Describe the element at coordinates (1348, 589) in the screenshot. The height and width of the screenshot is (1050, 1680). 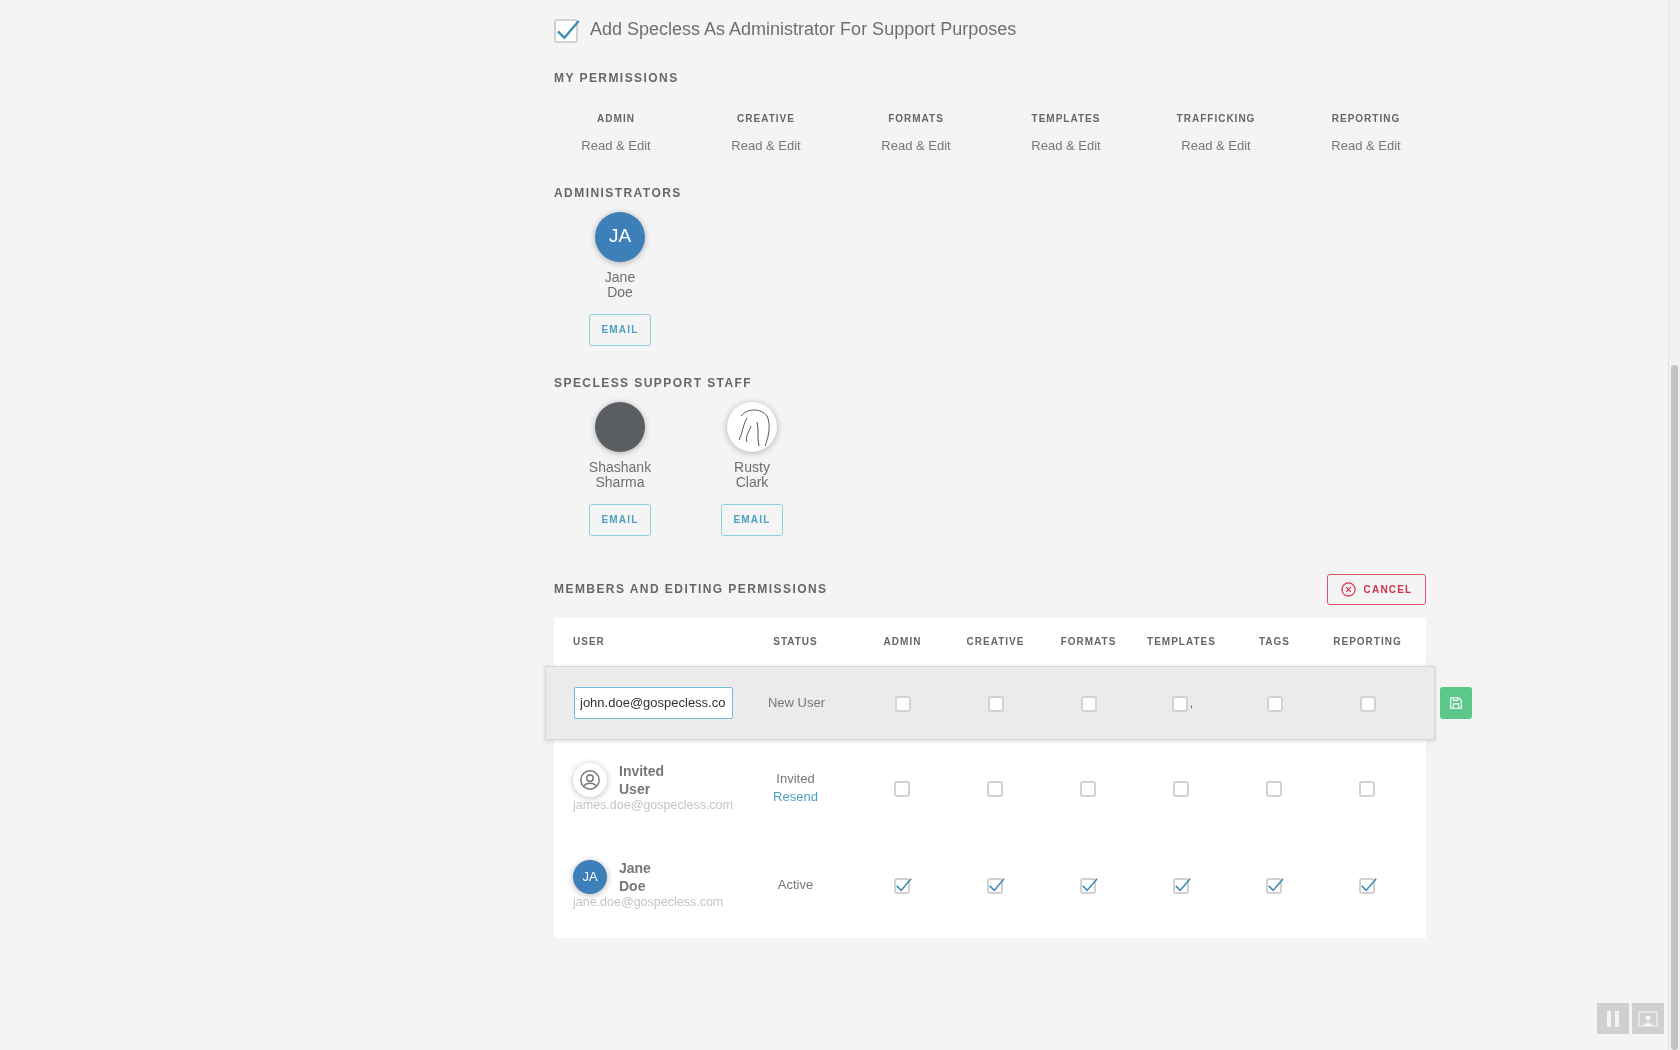
I see `close-icon` at that location.